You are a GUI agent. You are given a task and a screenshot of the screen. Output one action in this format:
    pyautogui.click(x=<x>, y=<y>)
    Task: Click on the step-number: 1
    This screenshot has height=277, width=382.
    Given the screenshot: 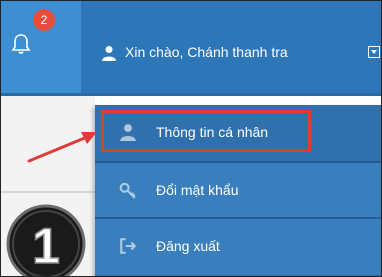 What is the action you would take?
    pyautogui.click(x=46, y=246)
    